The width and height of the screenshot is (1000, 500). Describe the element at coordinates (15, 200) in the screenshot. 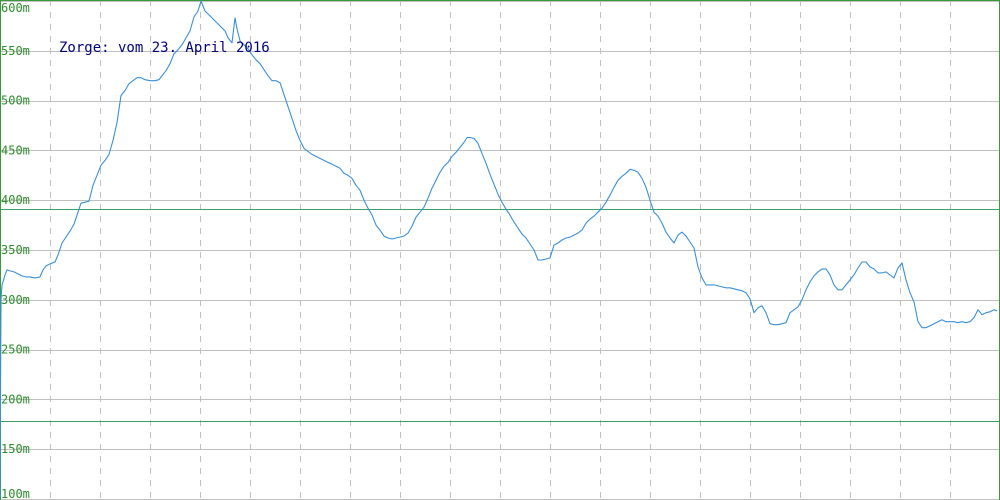

I see `y-tick-label: 400m` at that location.